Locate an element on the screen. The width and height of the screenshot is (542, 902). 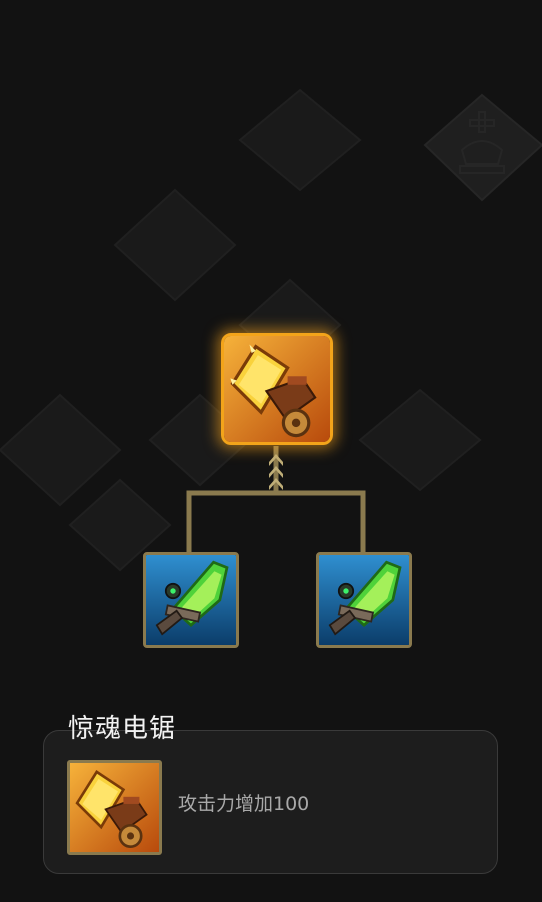
item-name: 惊魂电锯 is located at coordinates (122, 729).